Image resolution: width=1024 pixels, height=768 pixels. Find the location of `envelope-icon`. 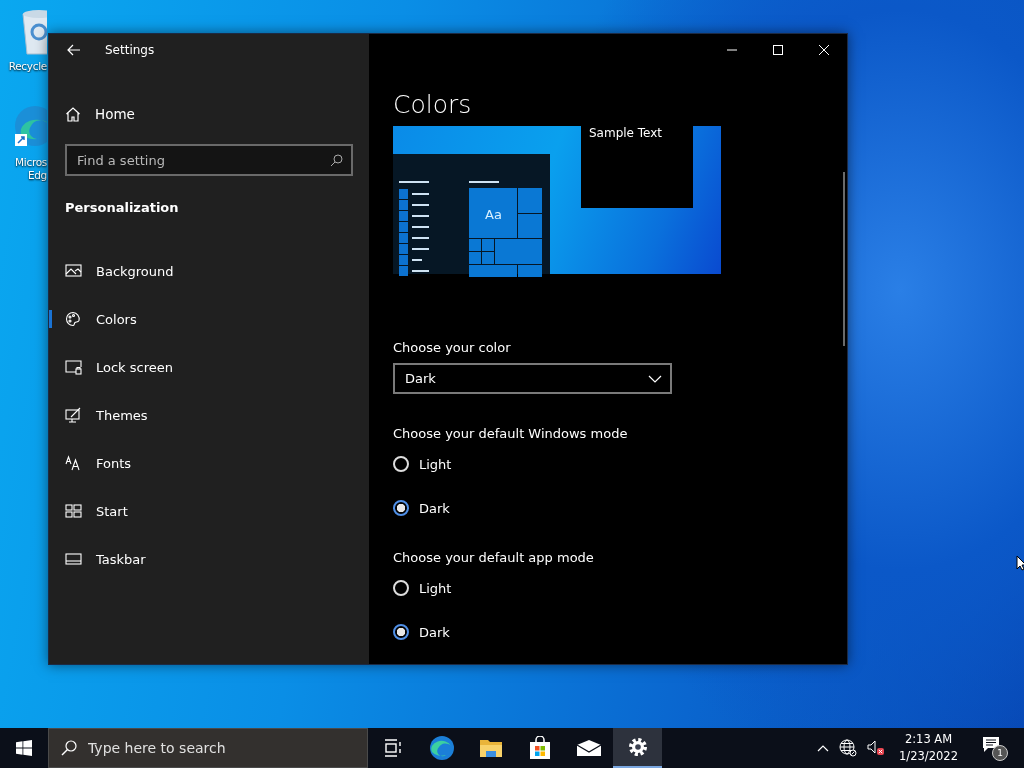

envelope-icon is located at coordinates (588, 748).